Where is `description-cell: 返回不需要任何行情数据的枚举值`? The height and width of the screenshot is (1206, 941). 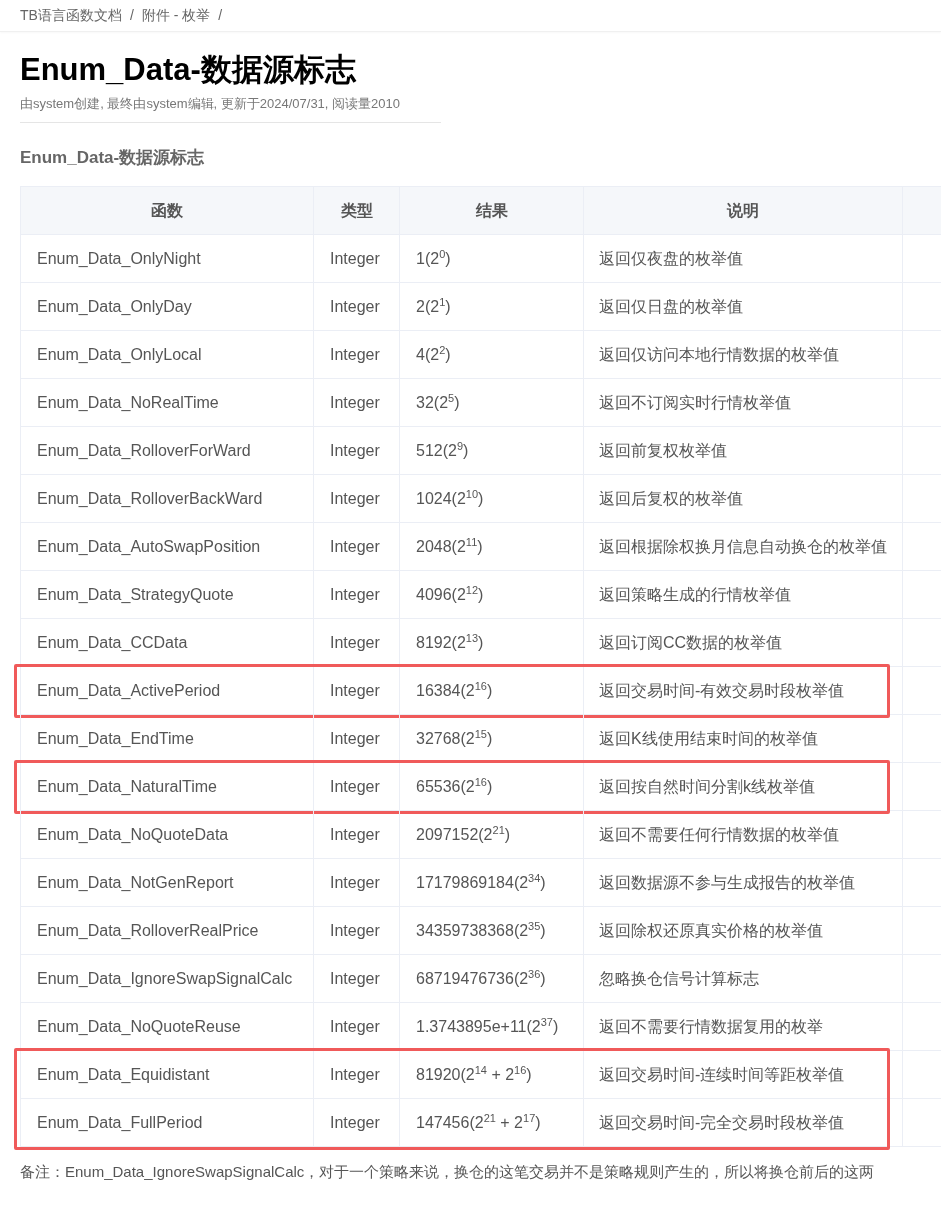
description-cell: 返回不需要任何行情数据的枚举值 is located at coordinates (743, 834).